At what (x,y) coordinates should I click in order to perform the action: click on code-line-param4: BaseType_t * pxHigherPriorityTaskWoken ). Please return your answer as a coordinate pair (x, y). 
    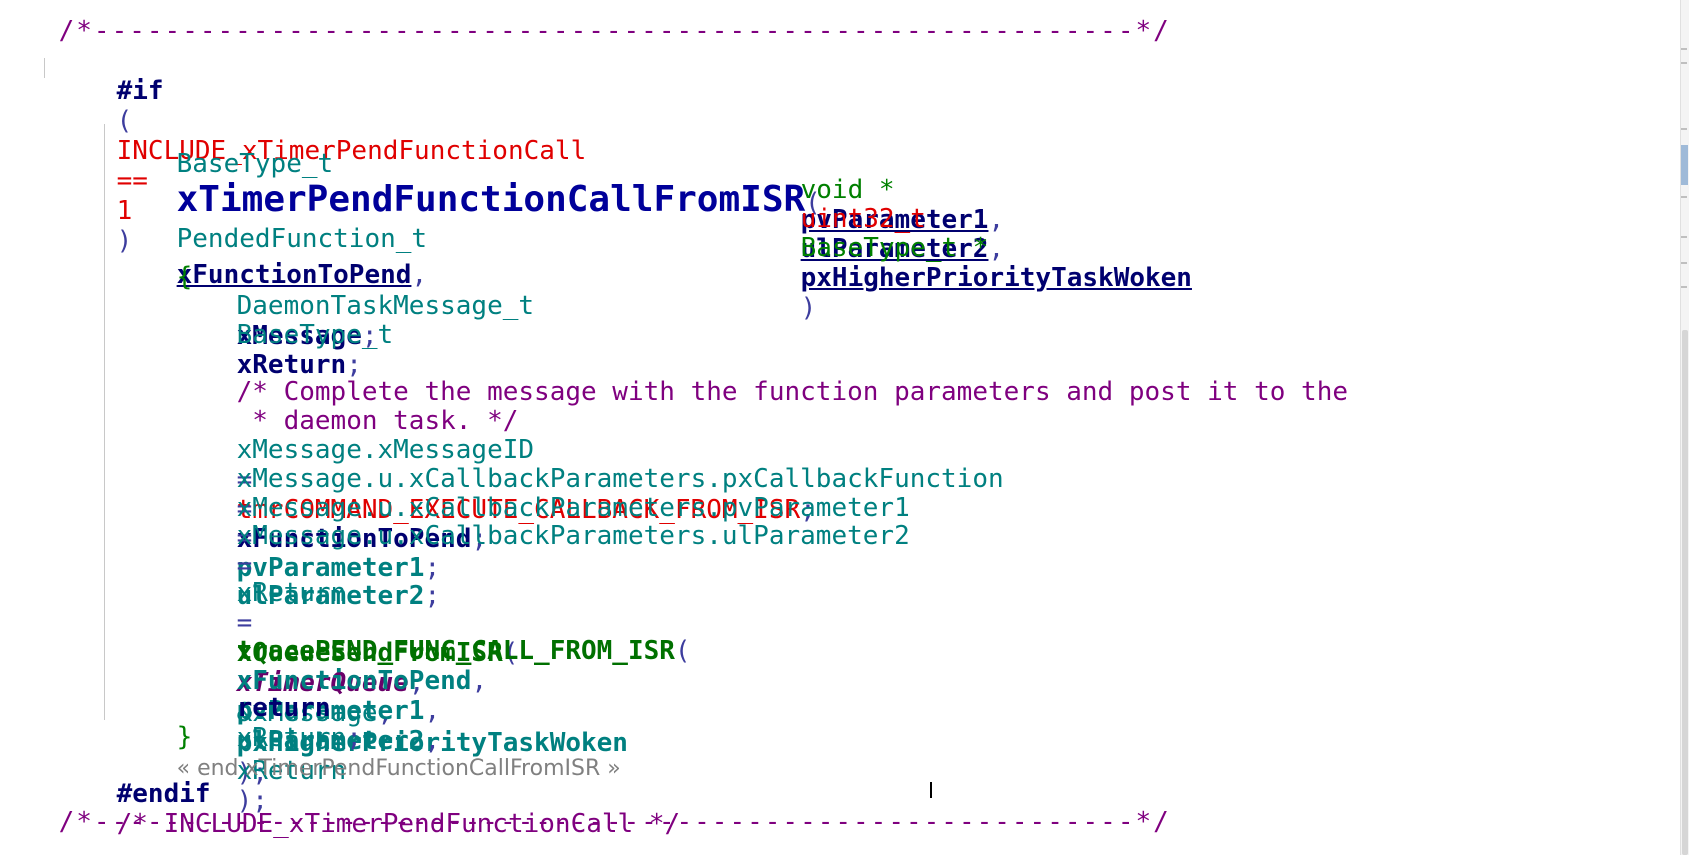
    Looking at the image, I should click on (965, 263).